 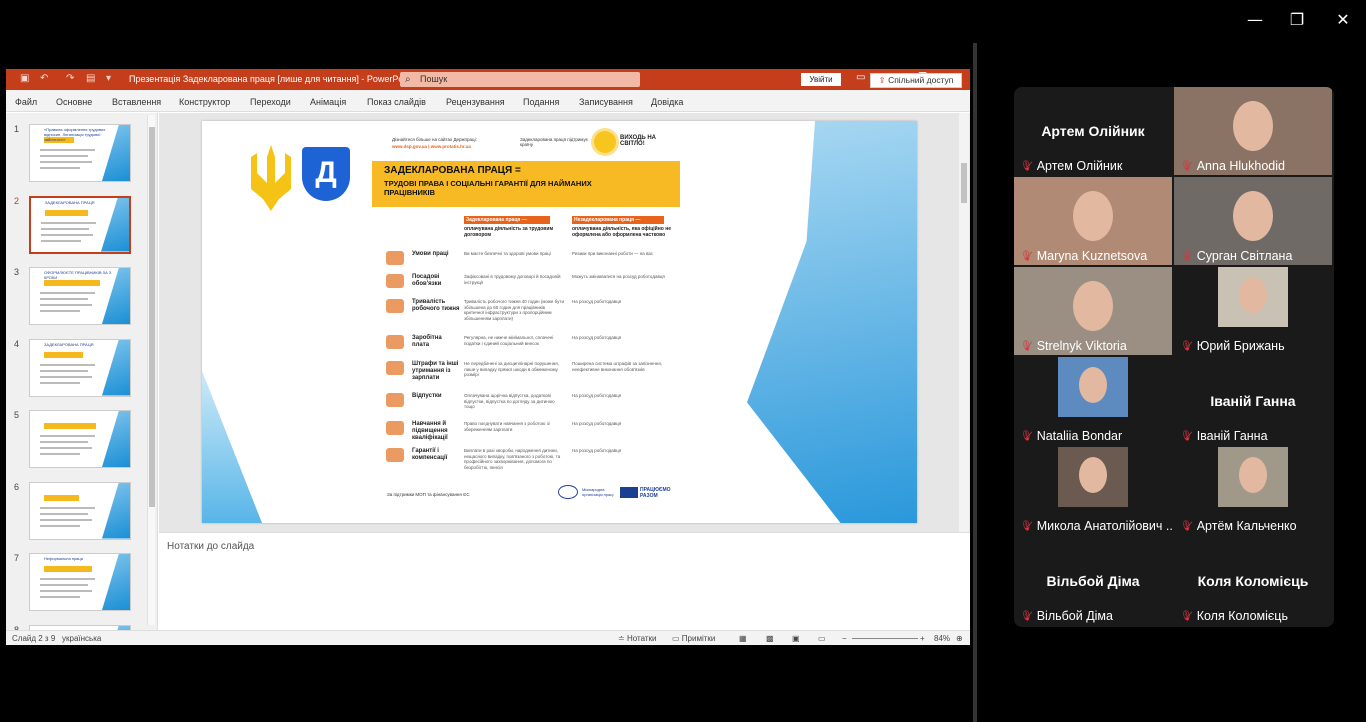 I want to click on thumbnail-number: 1, so click(x=17, y=129).